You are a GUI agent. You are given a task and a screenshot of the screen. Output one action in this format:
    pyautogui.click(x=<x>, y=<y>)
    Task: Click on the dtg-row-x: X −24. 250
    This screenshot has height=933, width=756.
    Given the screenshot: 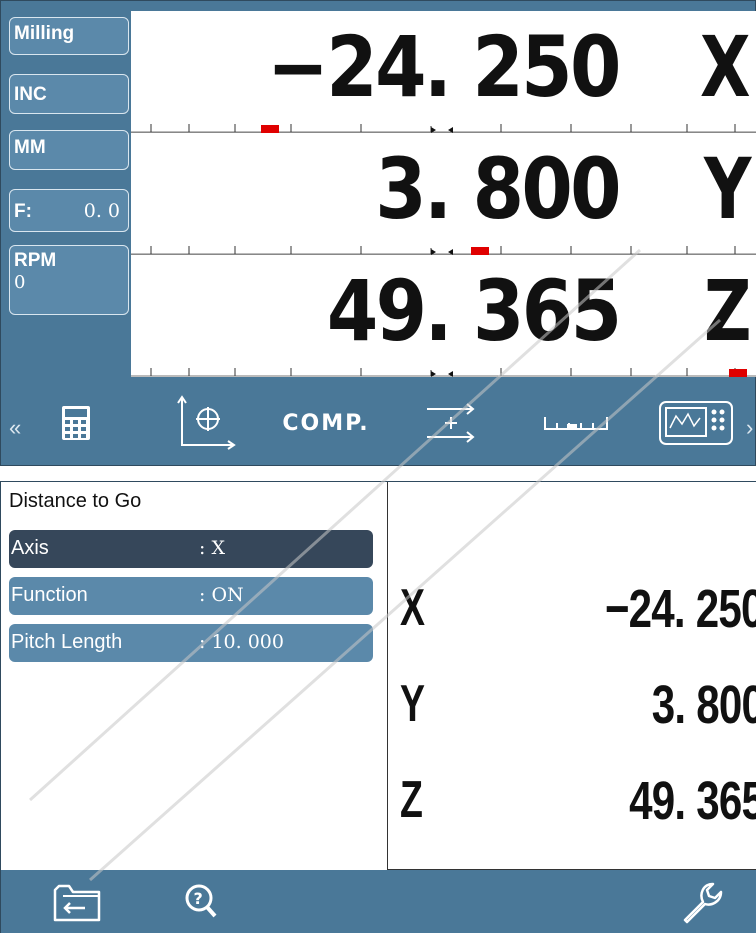 What is the action you would take?
    pyautogui.click(x=572, y=612)
    